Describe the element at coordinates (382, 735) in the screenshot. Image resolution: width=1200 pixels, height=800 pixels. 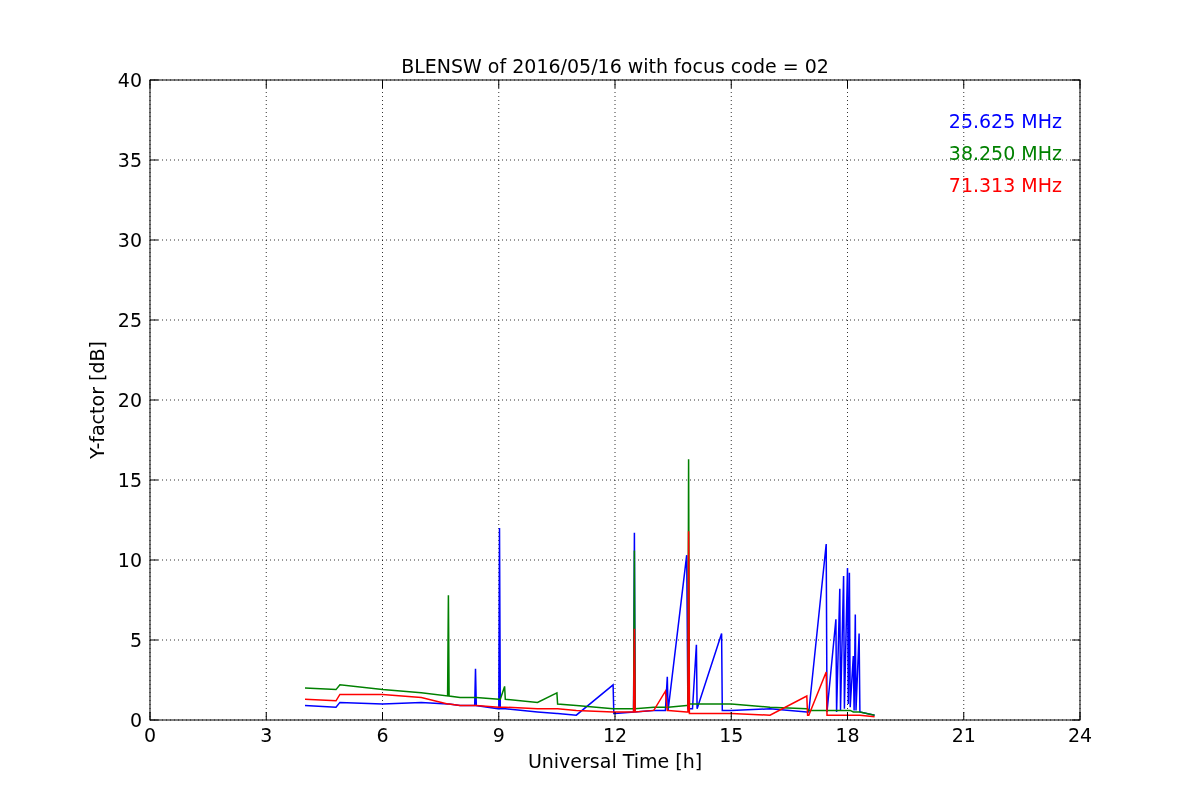
I see `tick-label: 6` at that location.